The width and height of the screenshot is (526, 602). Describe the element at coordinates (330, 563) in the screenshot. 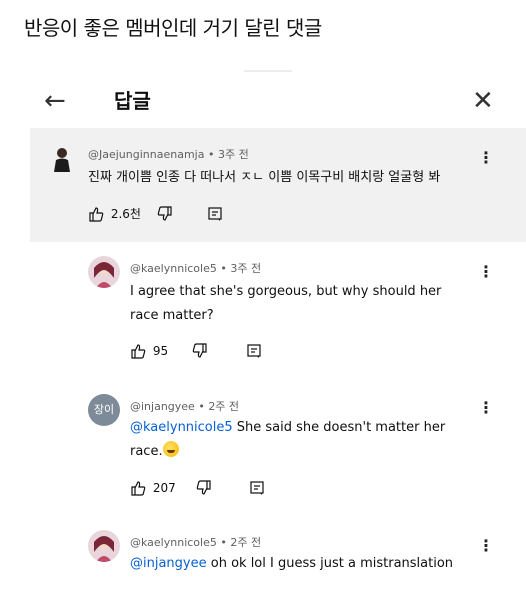

I see `reply-text: oh ok lol I guess just a mistranslation` at that location.